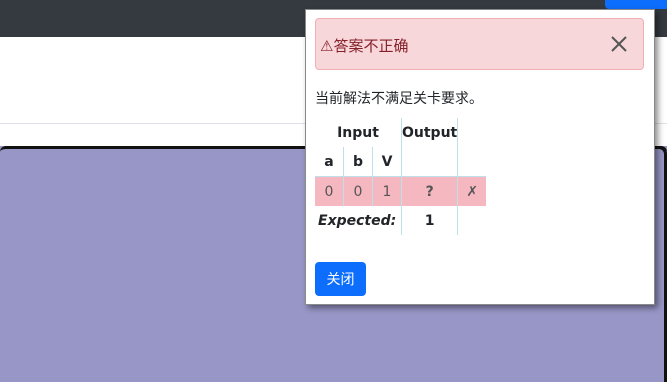 The height and width of the screenshot is (382, 667). Describe the element at coordinates (358, 162) in the screenshot. I see `column-b: b` at that location.